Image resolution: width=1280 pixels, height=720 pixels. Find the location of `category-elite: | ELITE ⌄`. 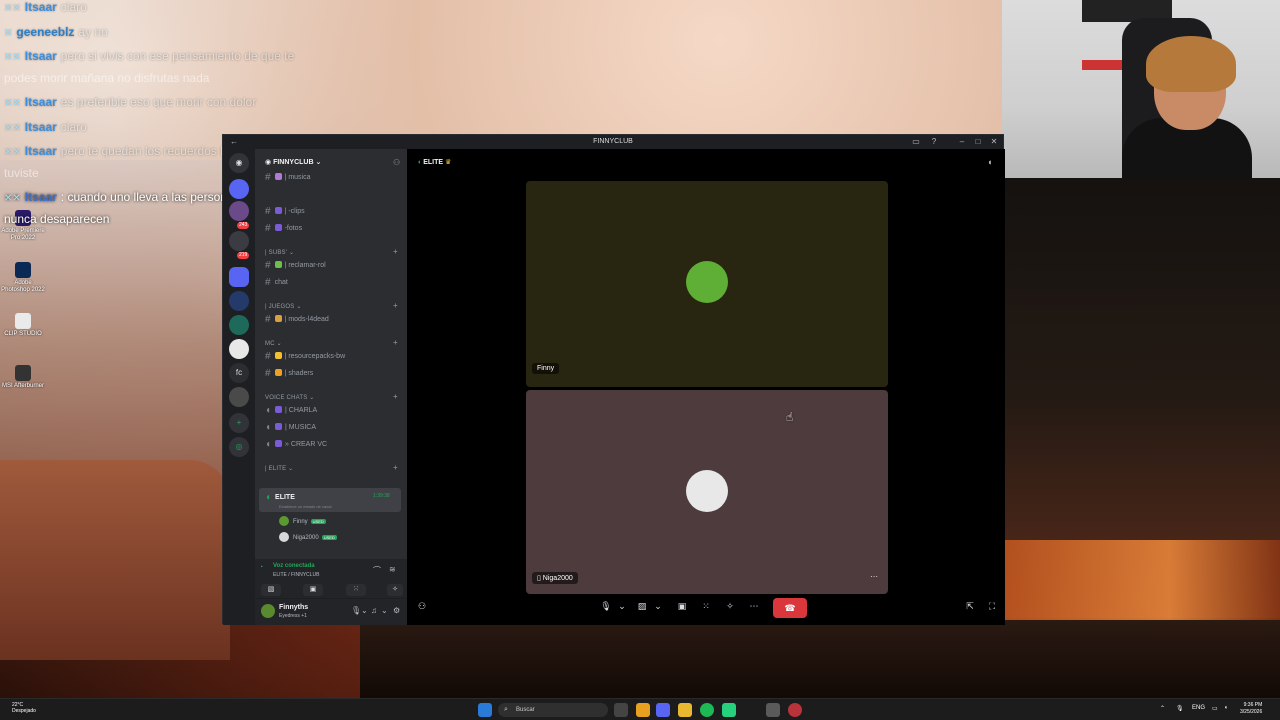

category-elite: | ELITE ⌄ is located at coordinates (279, 468).